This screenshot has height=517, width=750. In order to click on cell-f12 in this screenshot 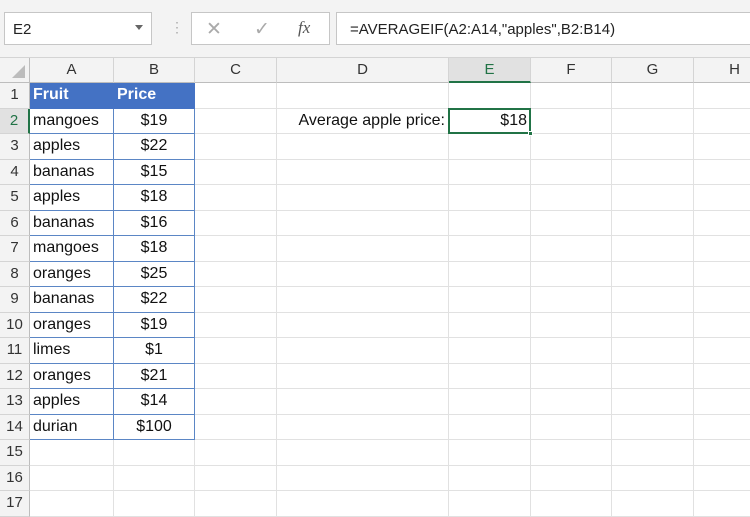, I will do `click(571, 376)`.